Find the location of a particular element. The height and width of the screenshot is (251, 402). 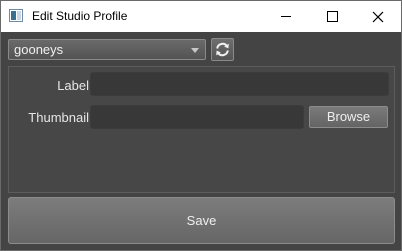

thumbnail-caption: Thumbnail is located at coordinates (58, 117).